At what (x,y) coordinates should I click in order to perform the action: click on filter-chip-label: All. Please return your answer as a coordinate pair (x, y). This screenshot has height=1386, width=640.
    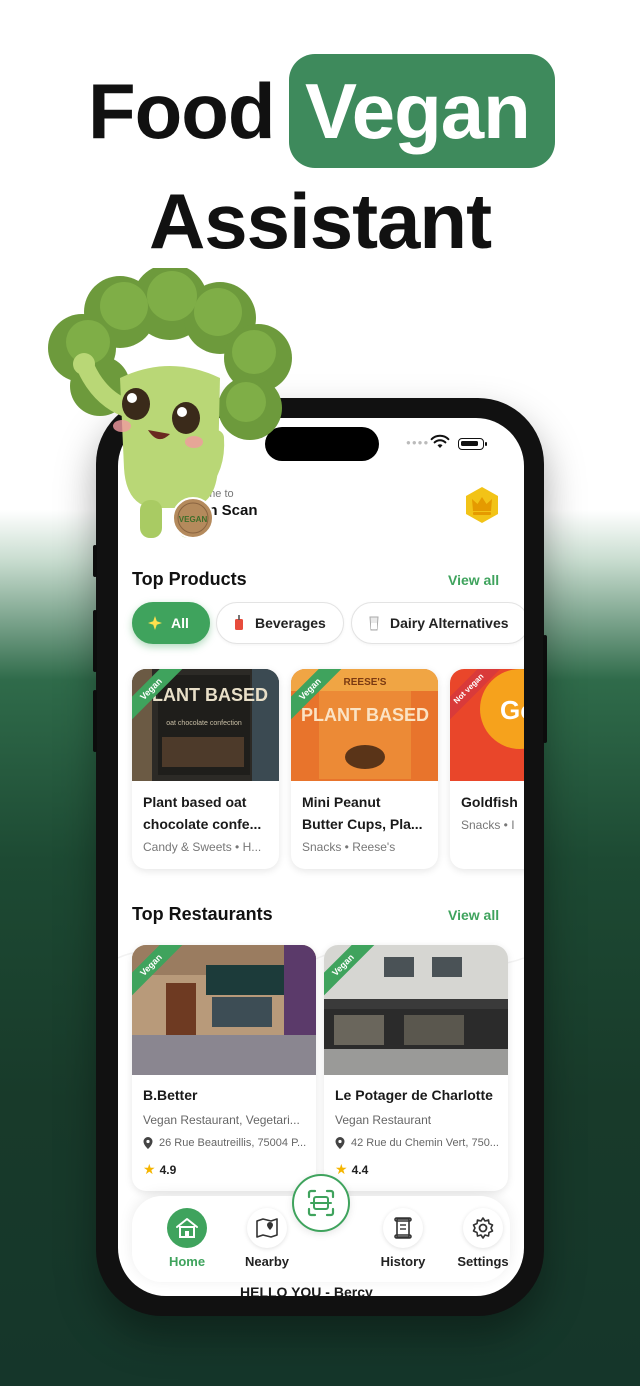
    Looking at the image, I should click on (180, 623).